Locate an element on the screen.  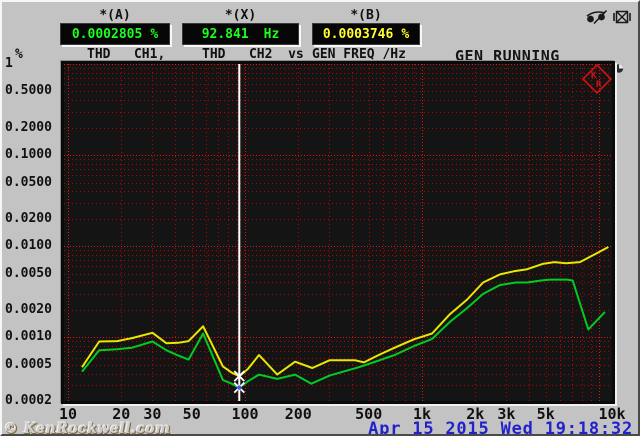
x-tick-label: 200 is located at coordinates (298, 414).